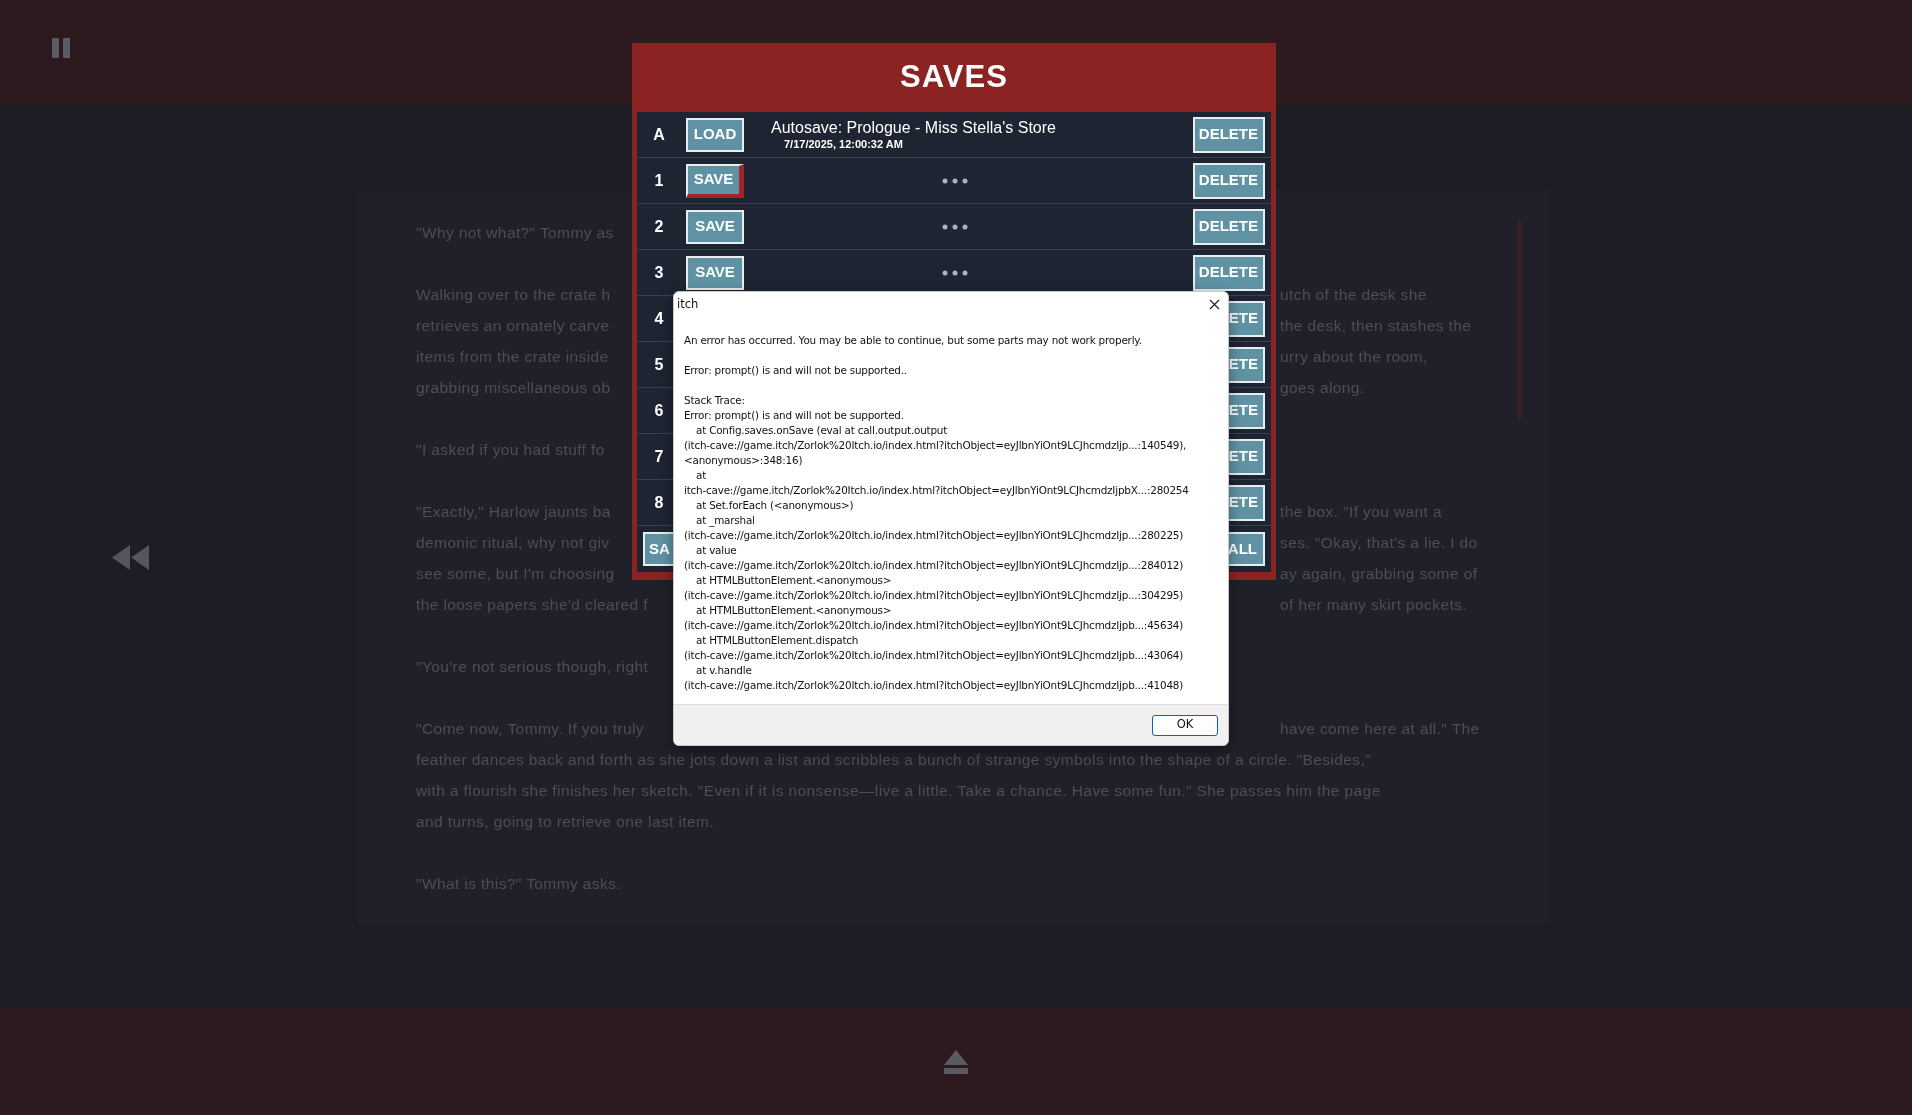 This screenshot has width=1912, height=1115. What do you see at coordinates (777, 640) in the screenshot?
I see `stack-trace-line: at HTMLButtonElement.dispatch` at bounding box center [777, 640].